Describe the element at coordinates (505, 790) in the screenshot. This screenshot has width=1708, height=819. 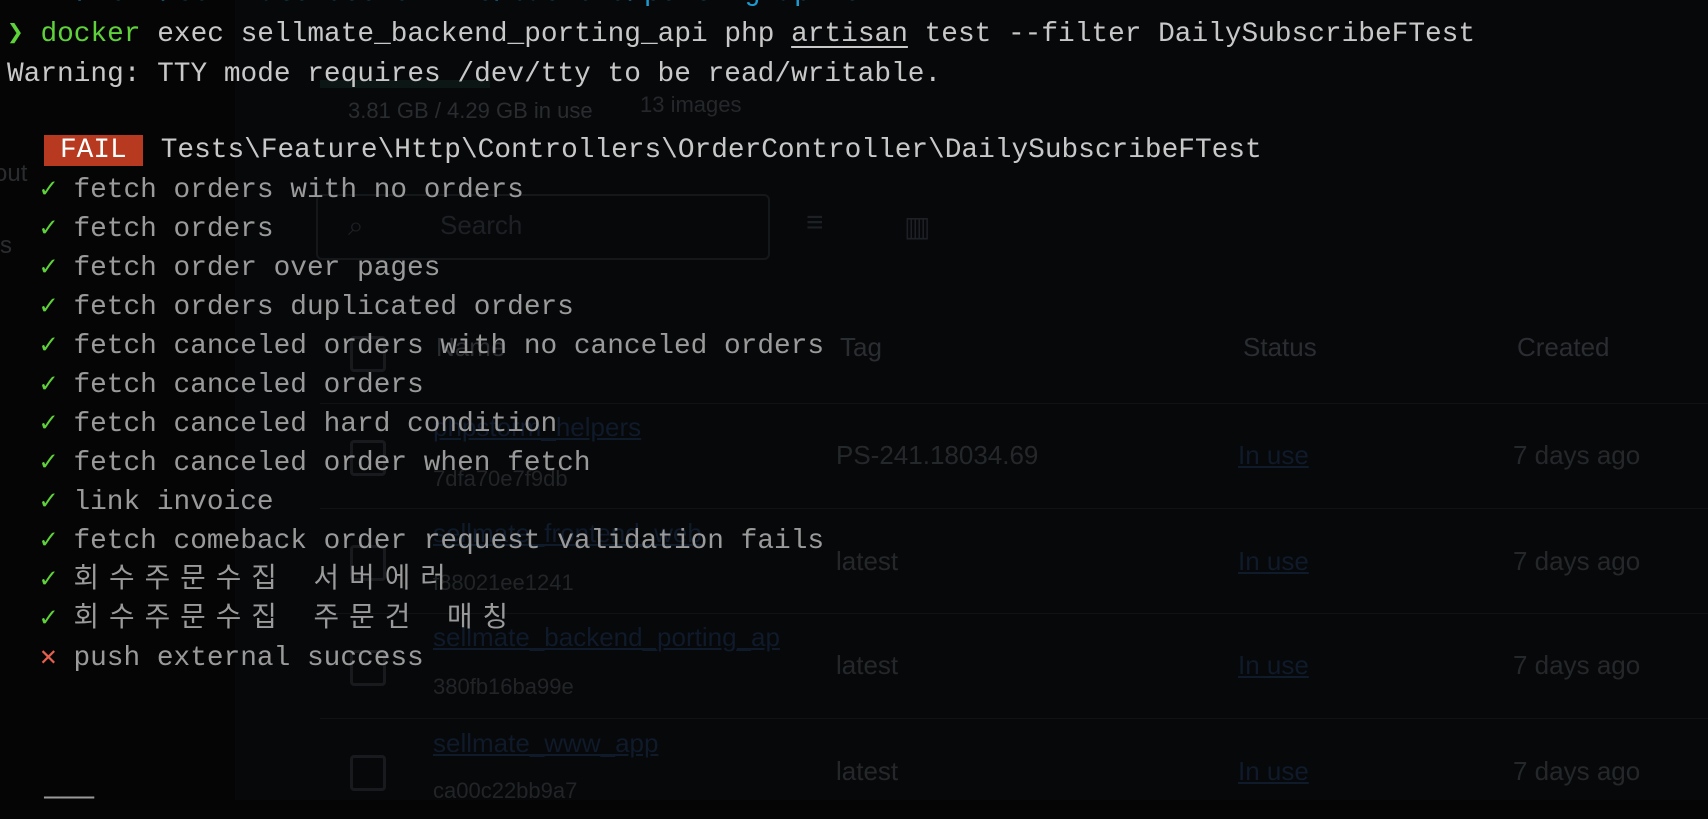
I see `image-hash: ca00c22bb9a7` at that location.